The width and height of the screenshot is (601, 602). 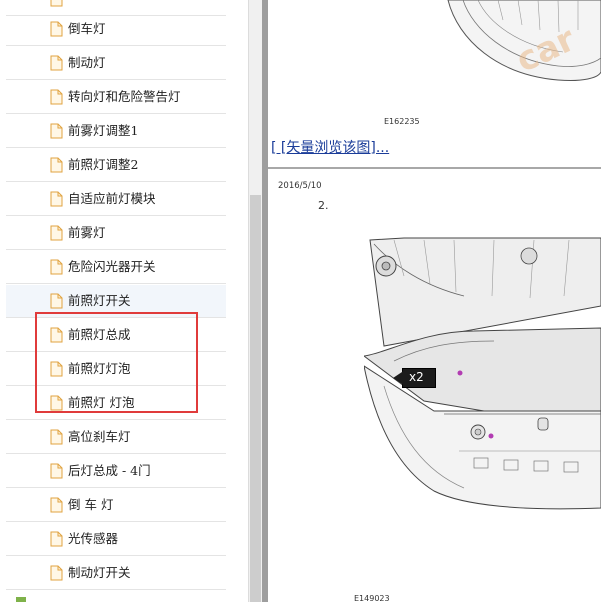 I want to click on sidebar-item-label: 制动灯开关, so click(x=99, y=572).